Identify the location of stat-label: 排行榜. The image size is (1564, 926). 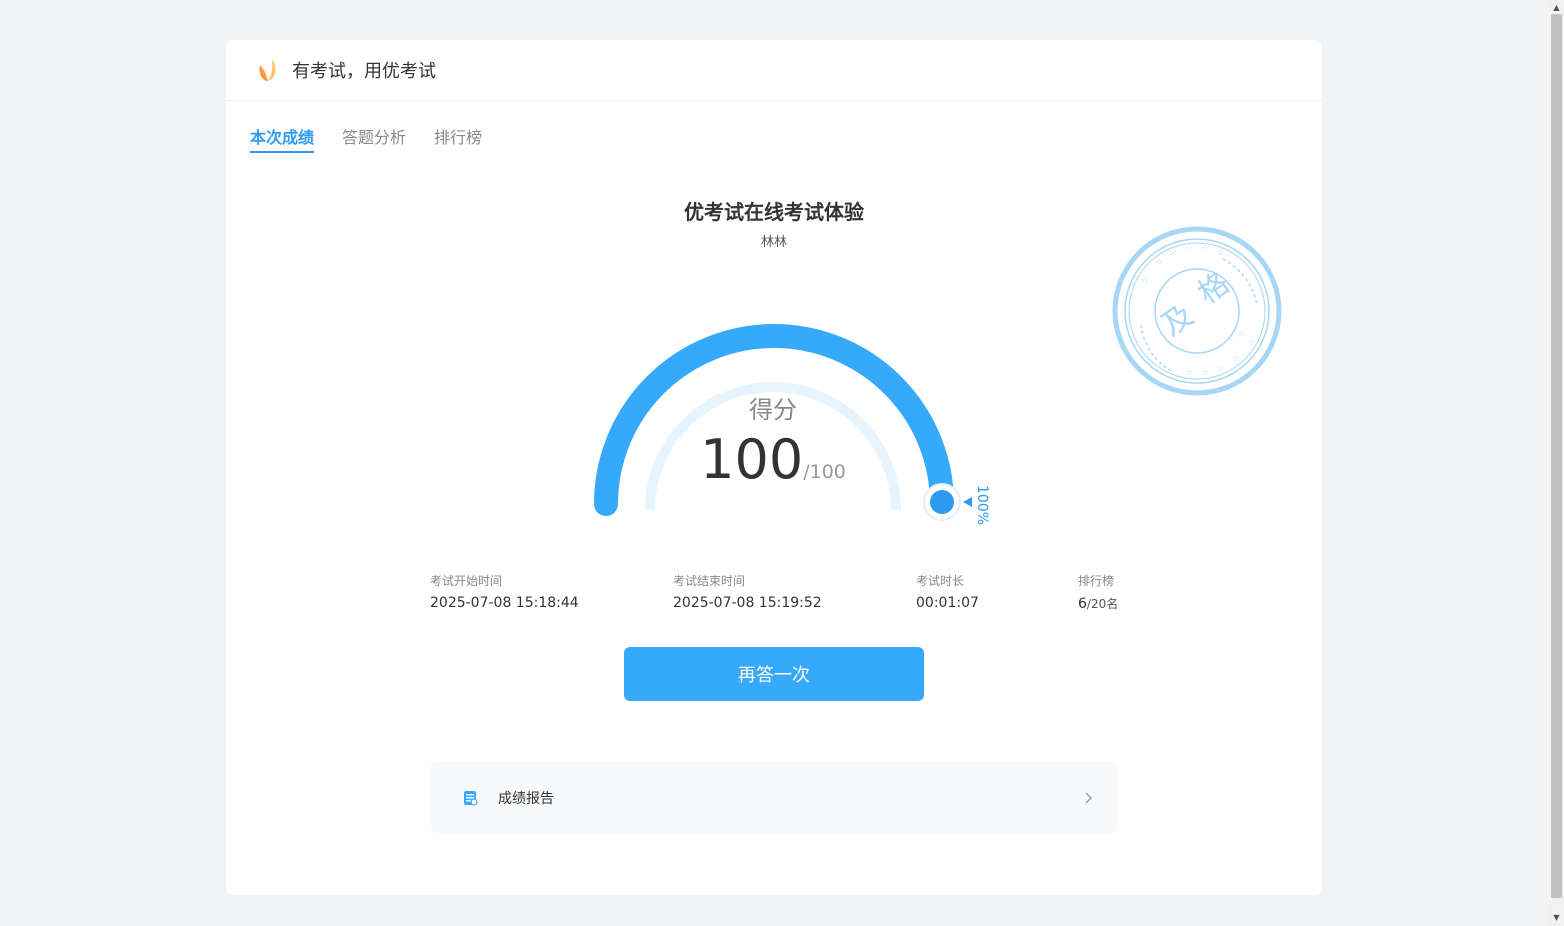
(1096, 581).